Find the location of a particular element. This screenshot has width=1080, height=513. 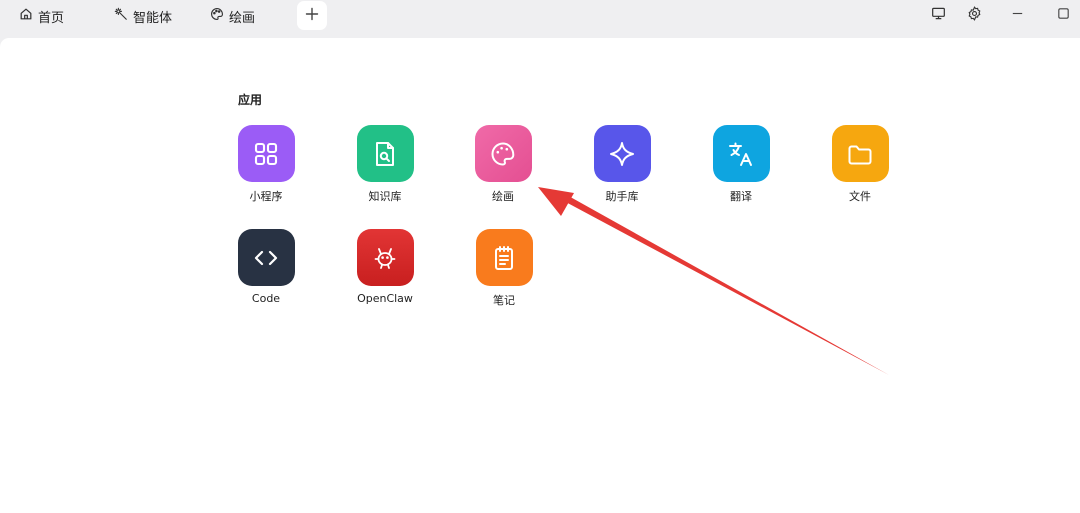

app-assistant-library: 助手库 is located at coordinates (622, 167).